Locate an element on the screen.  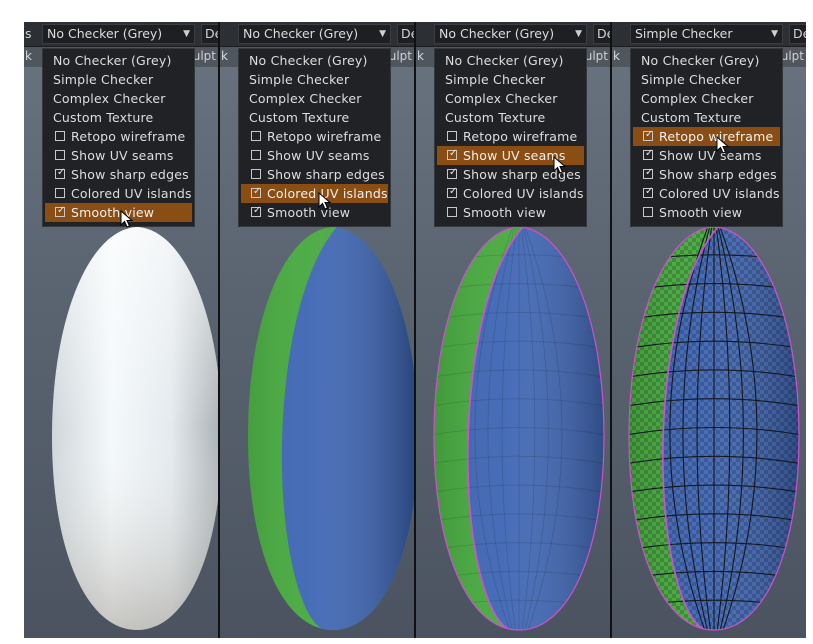
menu-toggle-show-uv-seams: ✓ Show UV seams is located at coordinates (706, 155).